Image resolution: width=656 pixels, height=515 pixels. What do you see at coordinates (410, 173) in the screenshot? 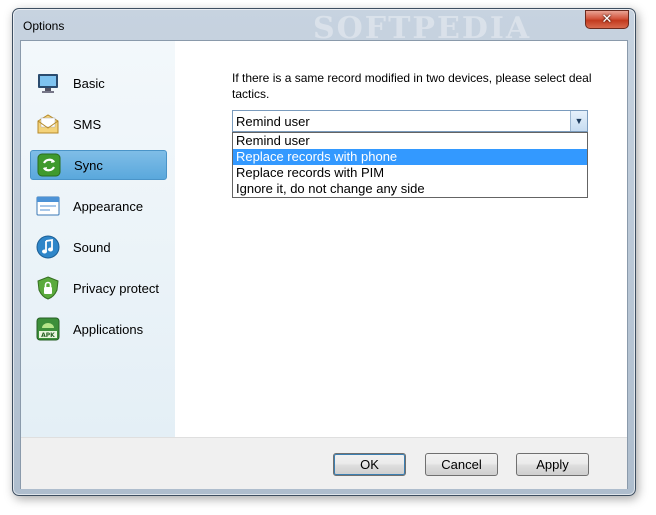
I see `dropdown-option: Replace records with PIM` at bounding box center [410, 173].